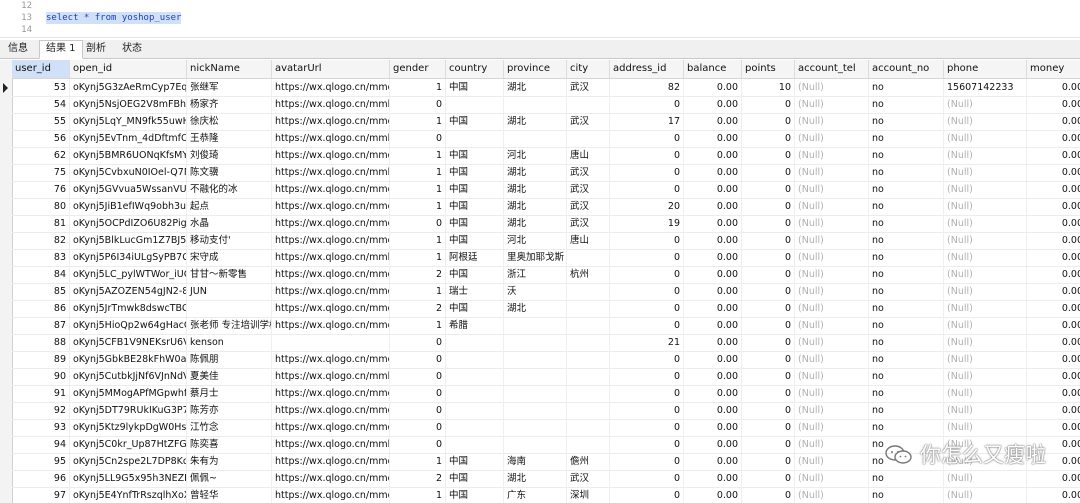  Describe the element at coordinates (41, 69) in the screenshot. I see `column-header-user-id: user_id` at that location.